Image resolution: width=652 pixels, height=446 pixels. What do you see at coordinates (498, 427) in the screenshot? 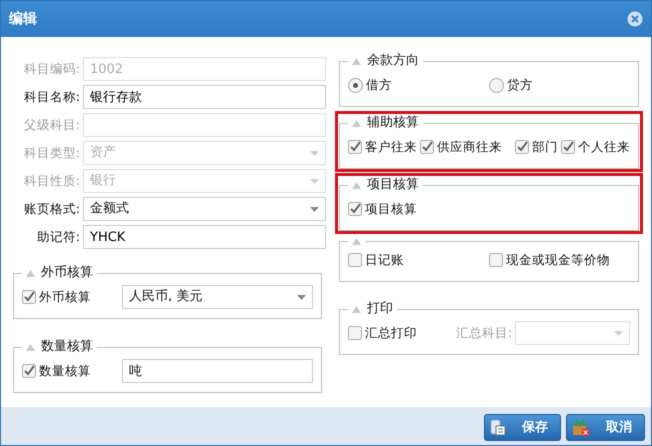
I see `save-icon` at bounding box center [498, 427].